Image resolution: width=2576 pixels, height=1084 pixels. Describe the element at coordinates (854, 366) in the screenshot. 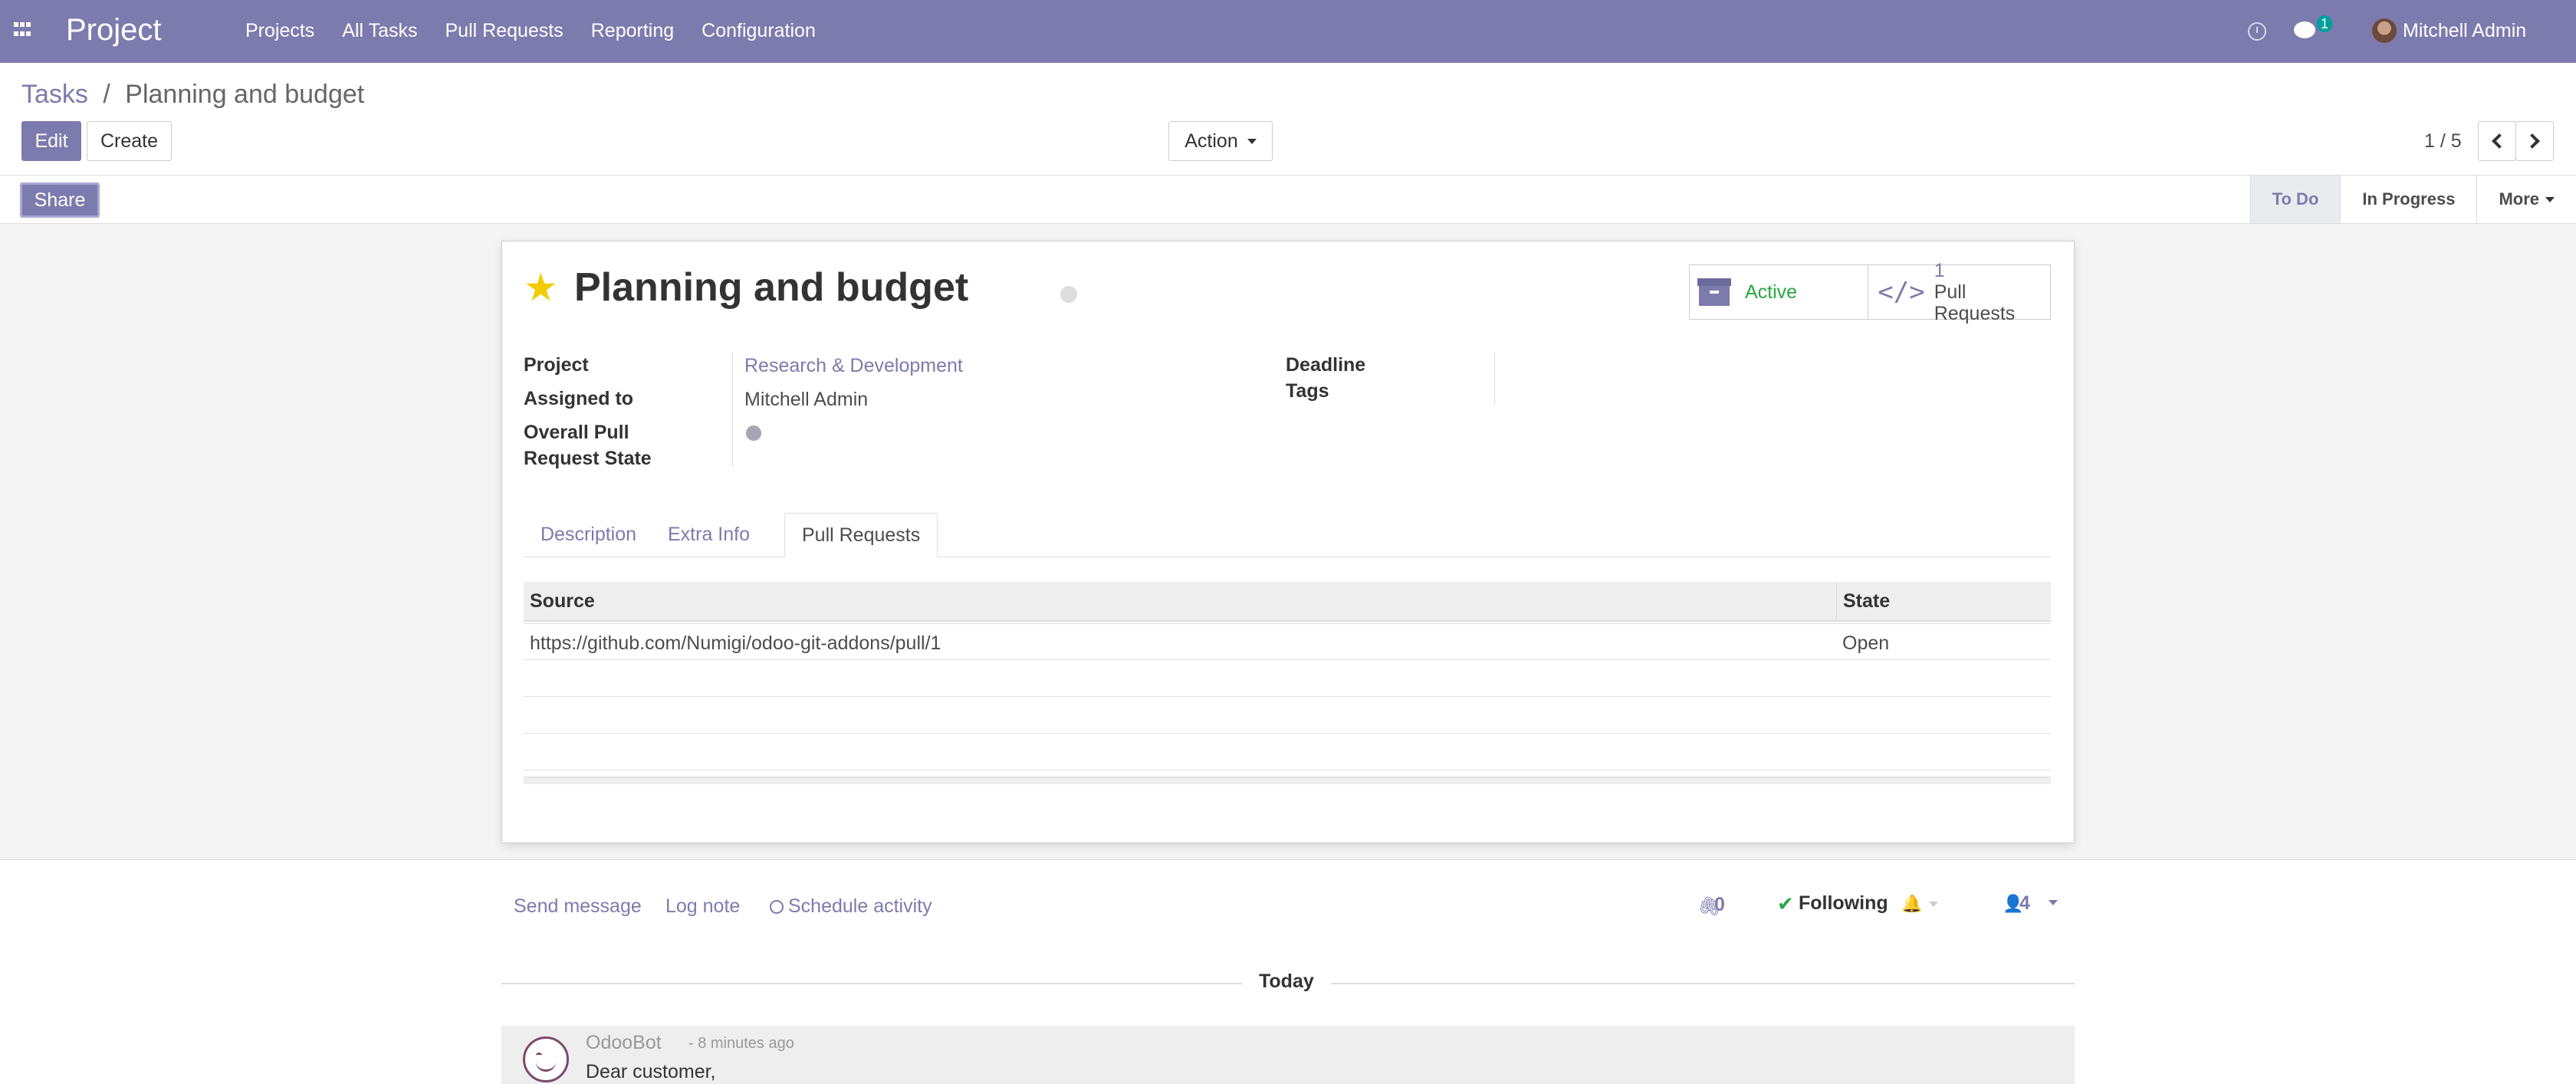

I see `project-field-value: Research & Development` at that location.